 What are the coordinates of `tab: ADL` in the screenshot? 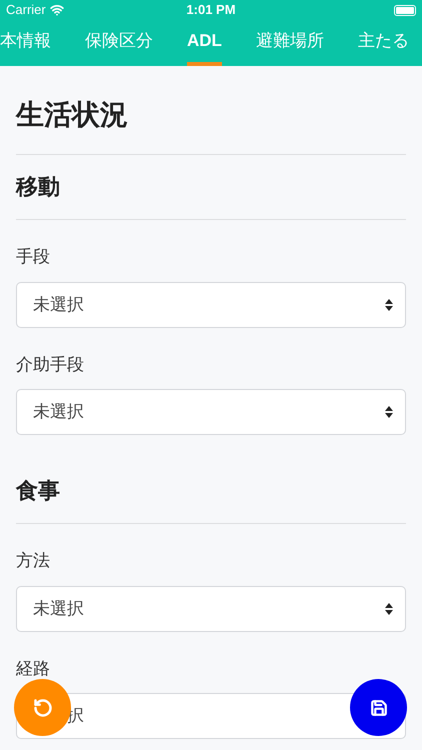 It's located at (204, 43).